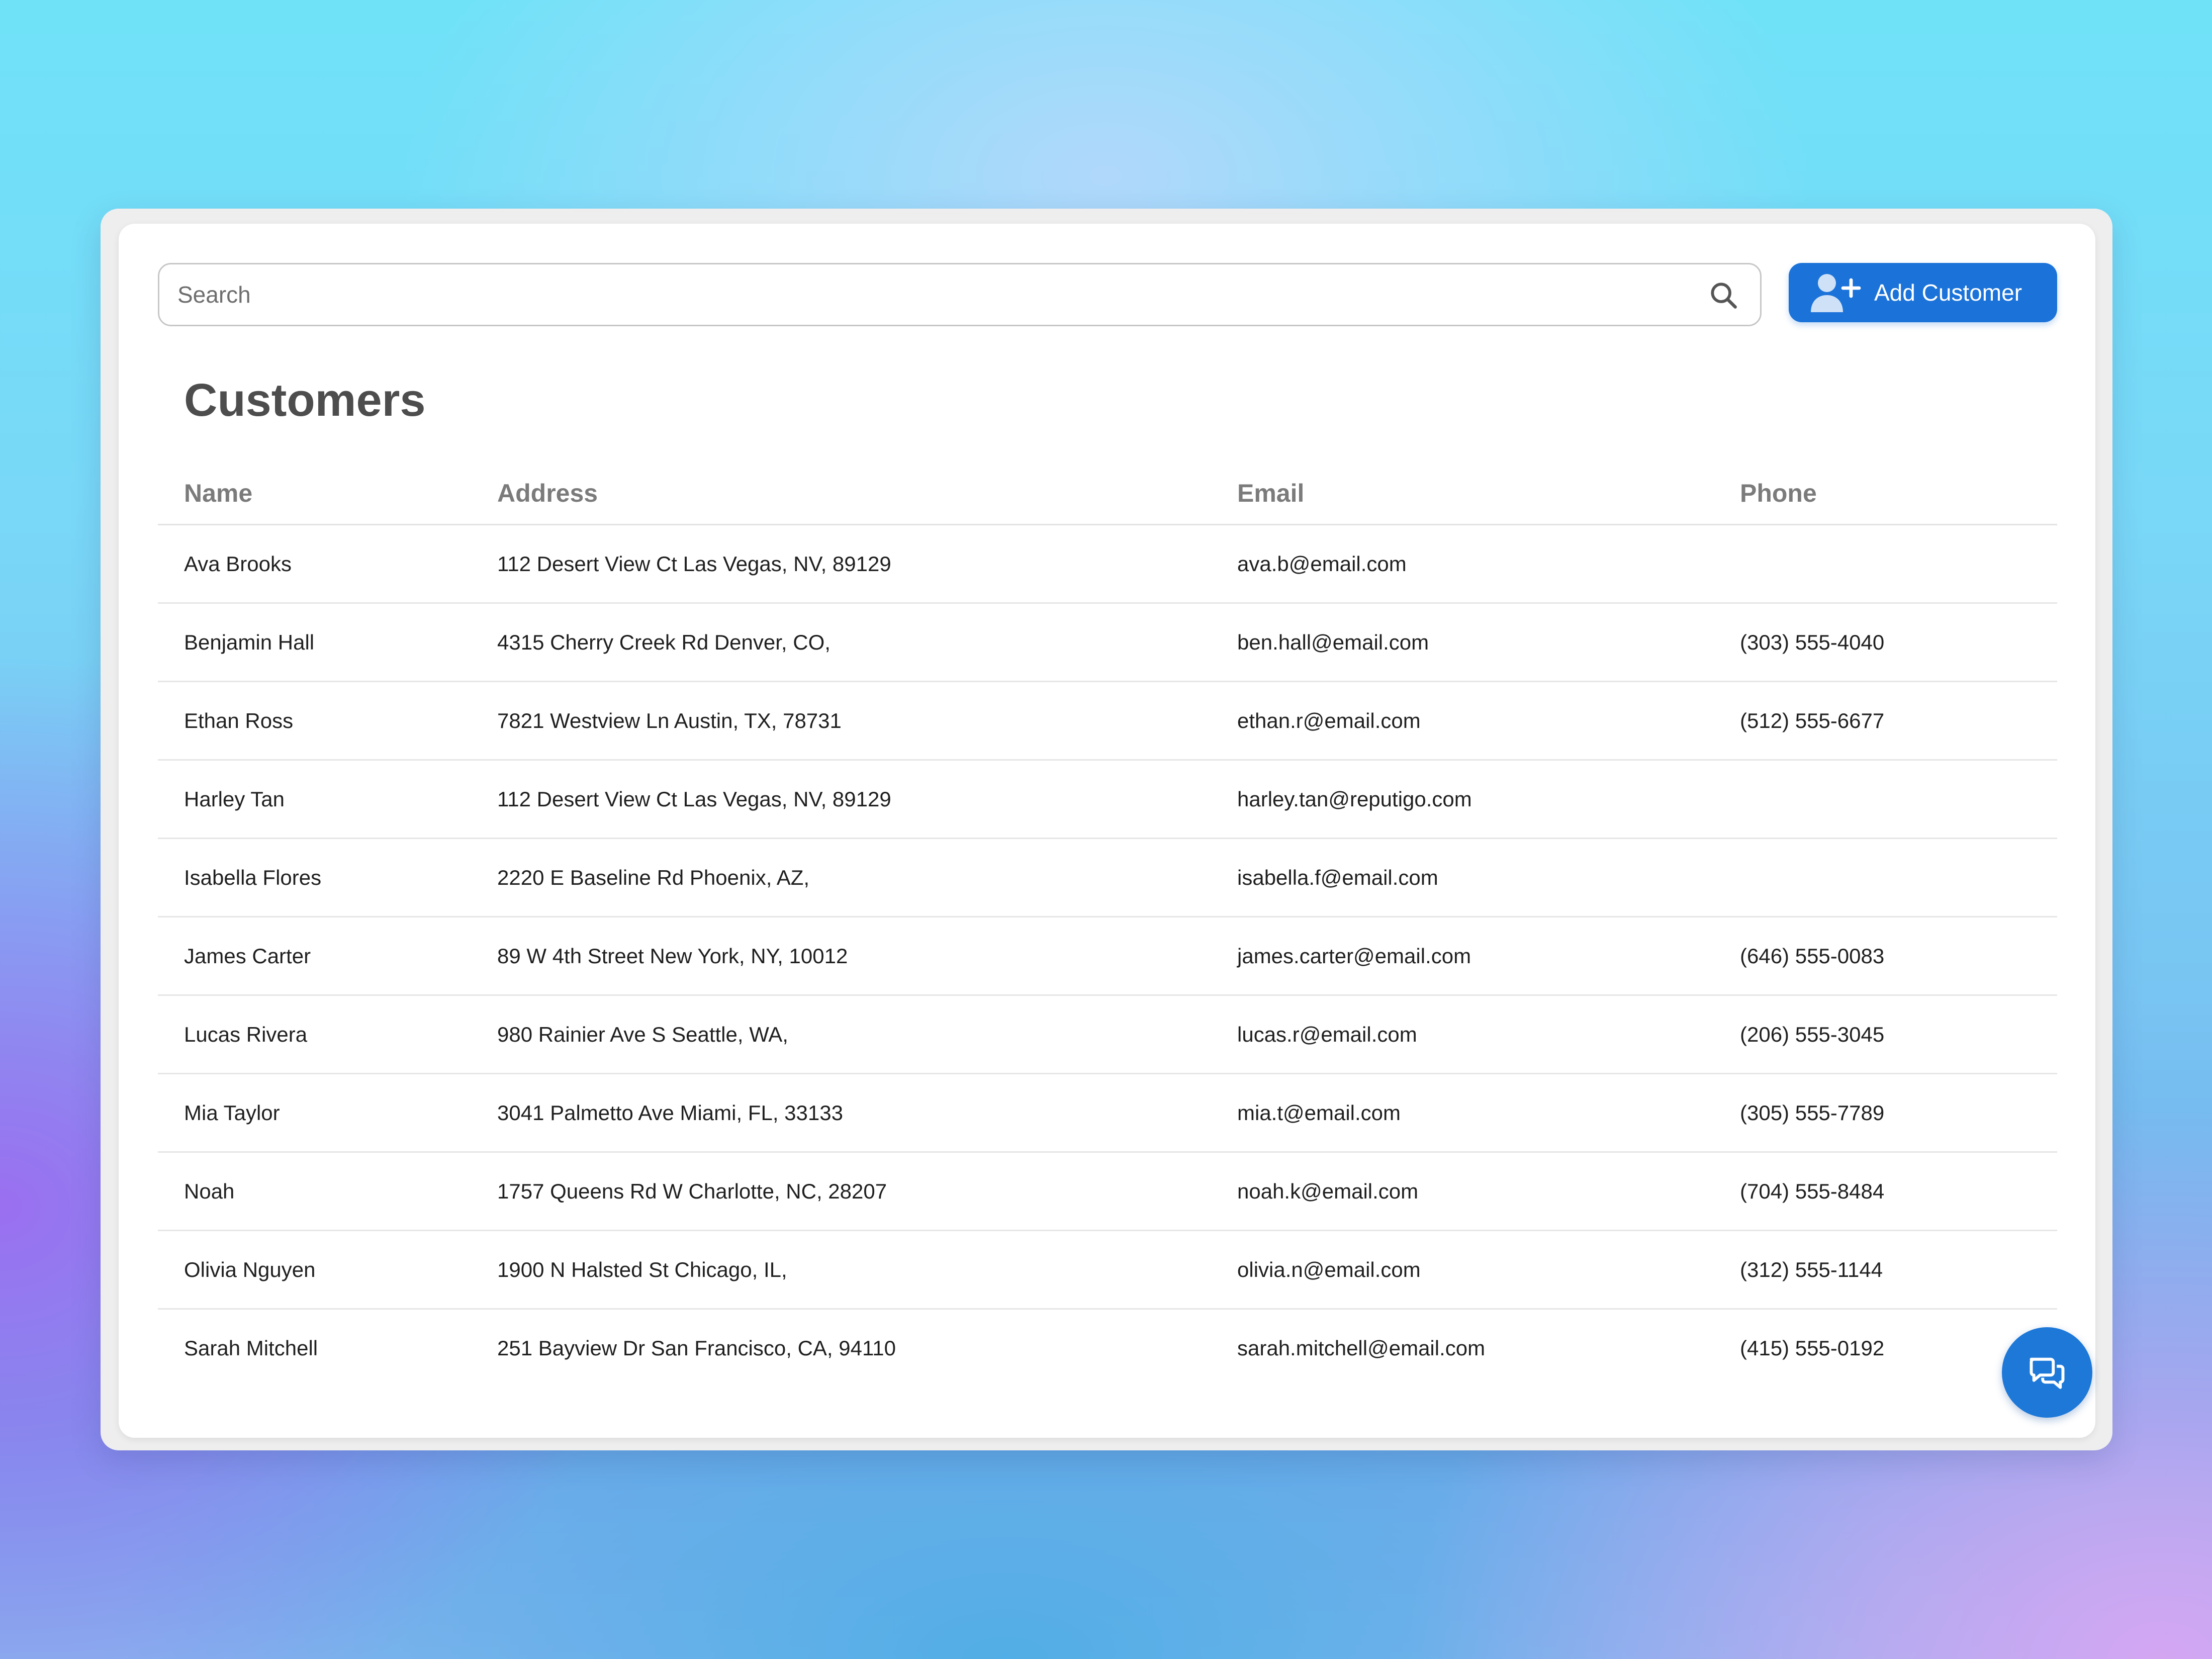 This screenshot has height=1659, width=2212. Describe the element at coordinates (692, 1191) in the screenshot. I see `cell-address: 1757 Queens Rd W Charlotte, NC, 28207` at that location.